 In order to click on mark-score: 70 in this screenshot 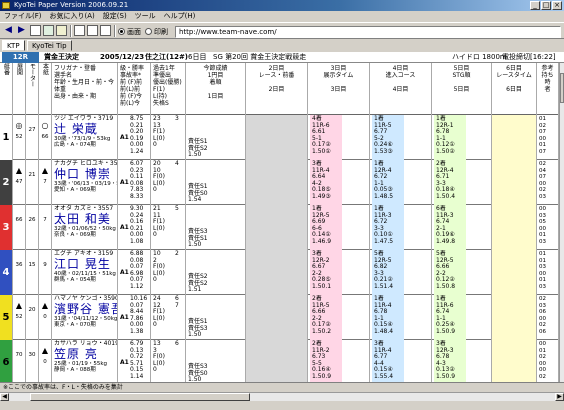, I will do `click(19, 355)`.